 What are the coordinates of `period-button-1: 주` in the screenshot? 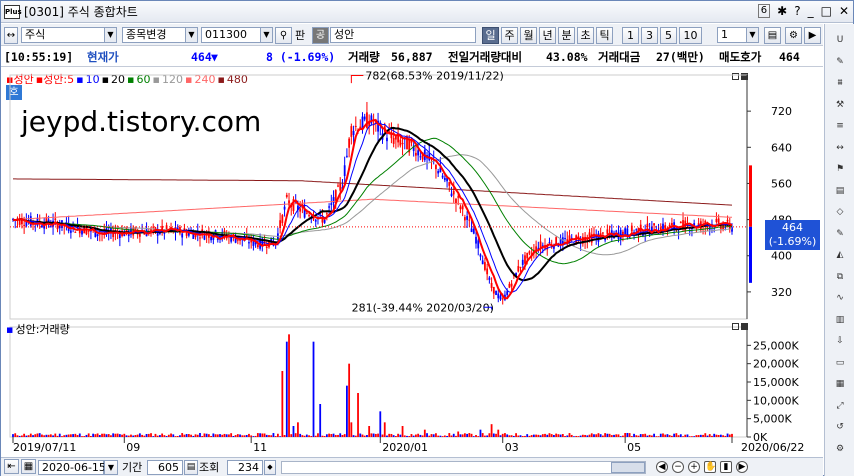 It's located at (509, 35).